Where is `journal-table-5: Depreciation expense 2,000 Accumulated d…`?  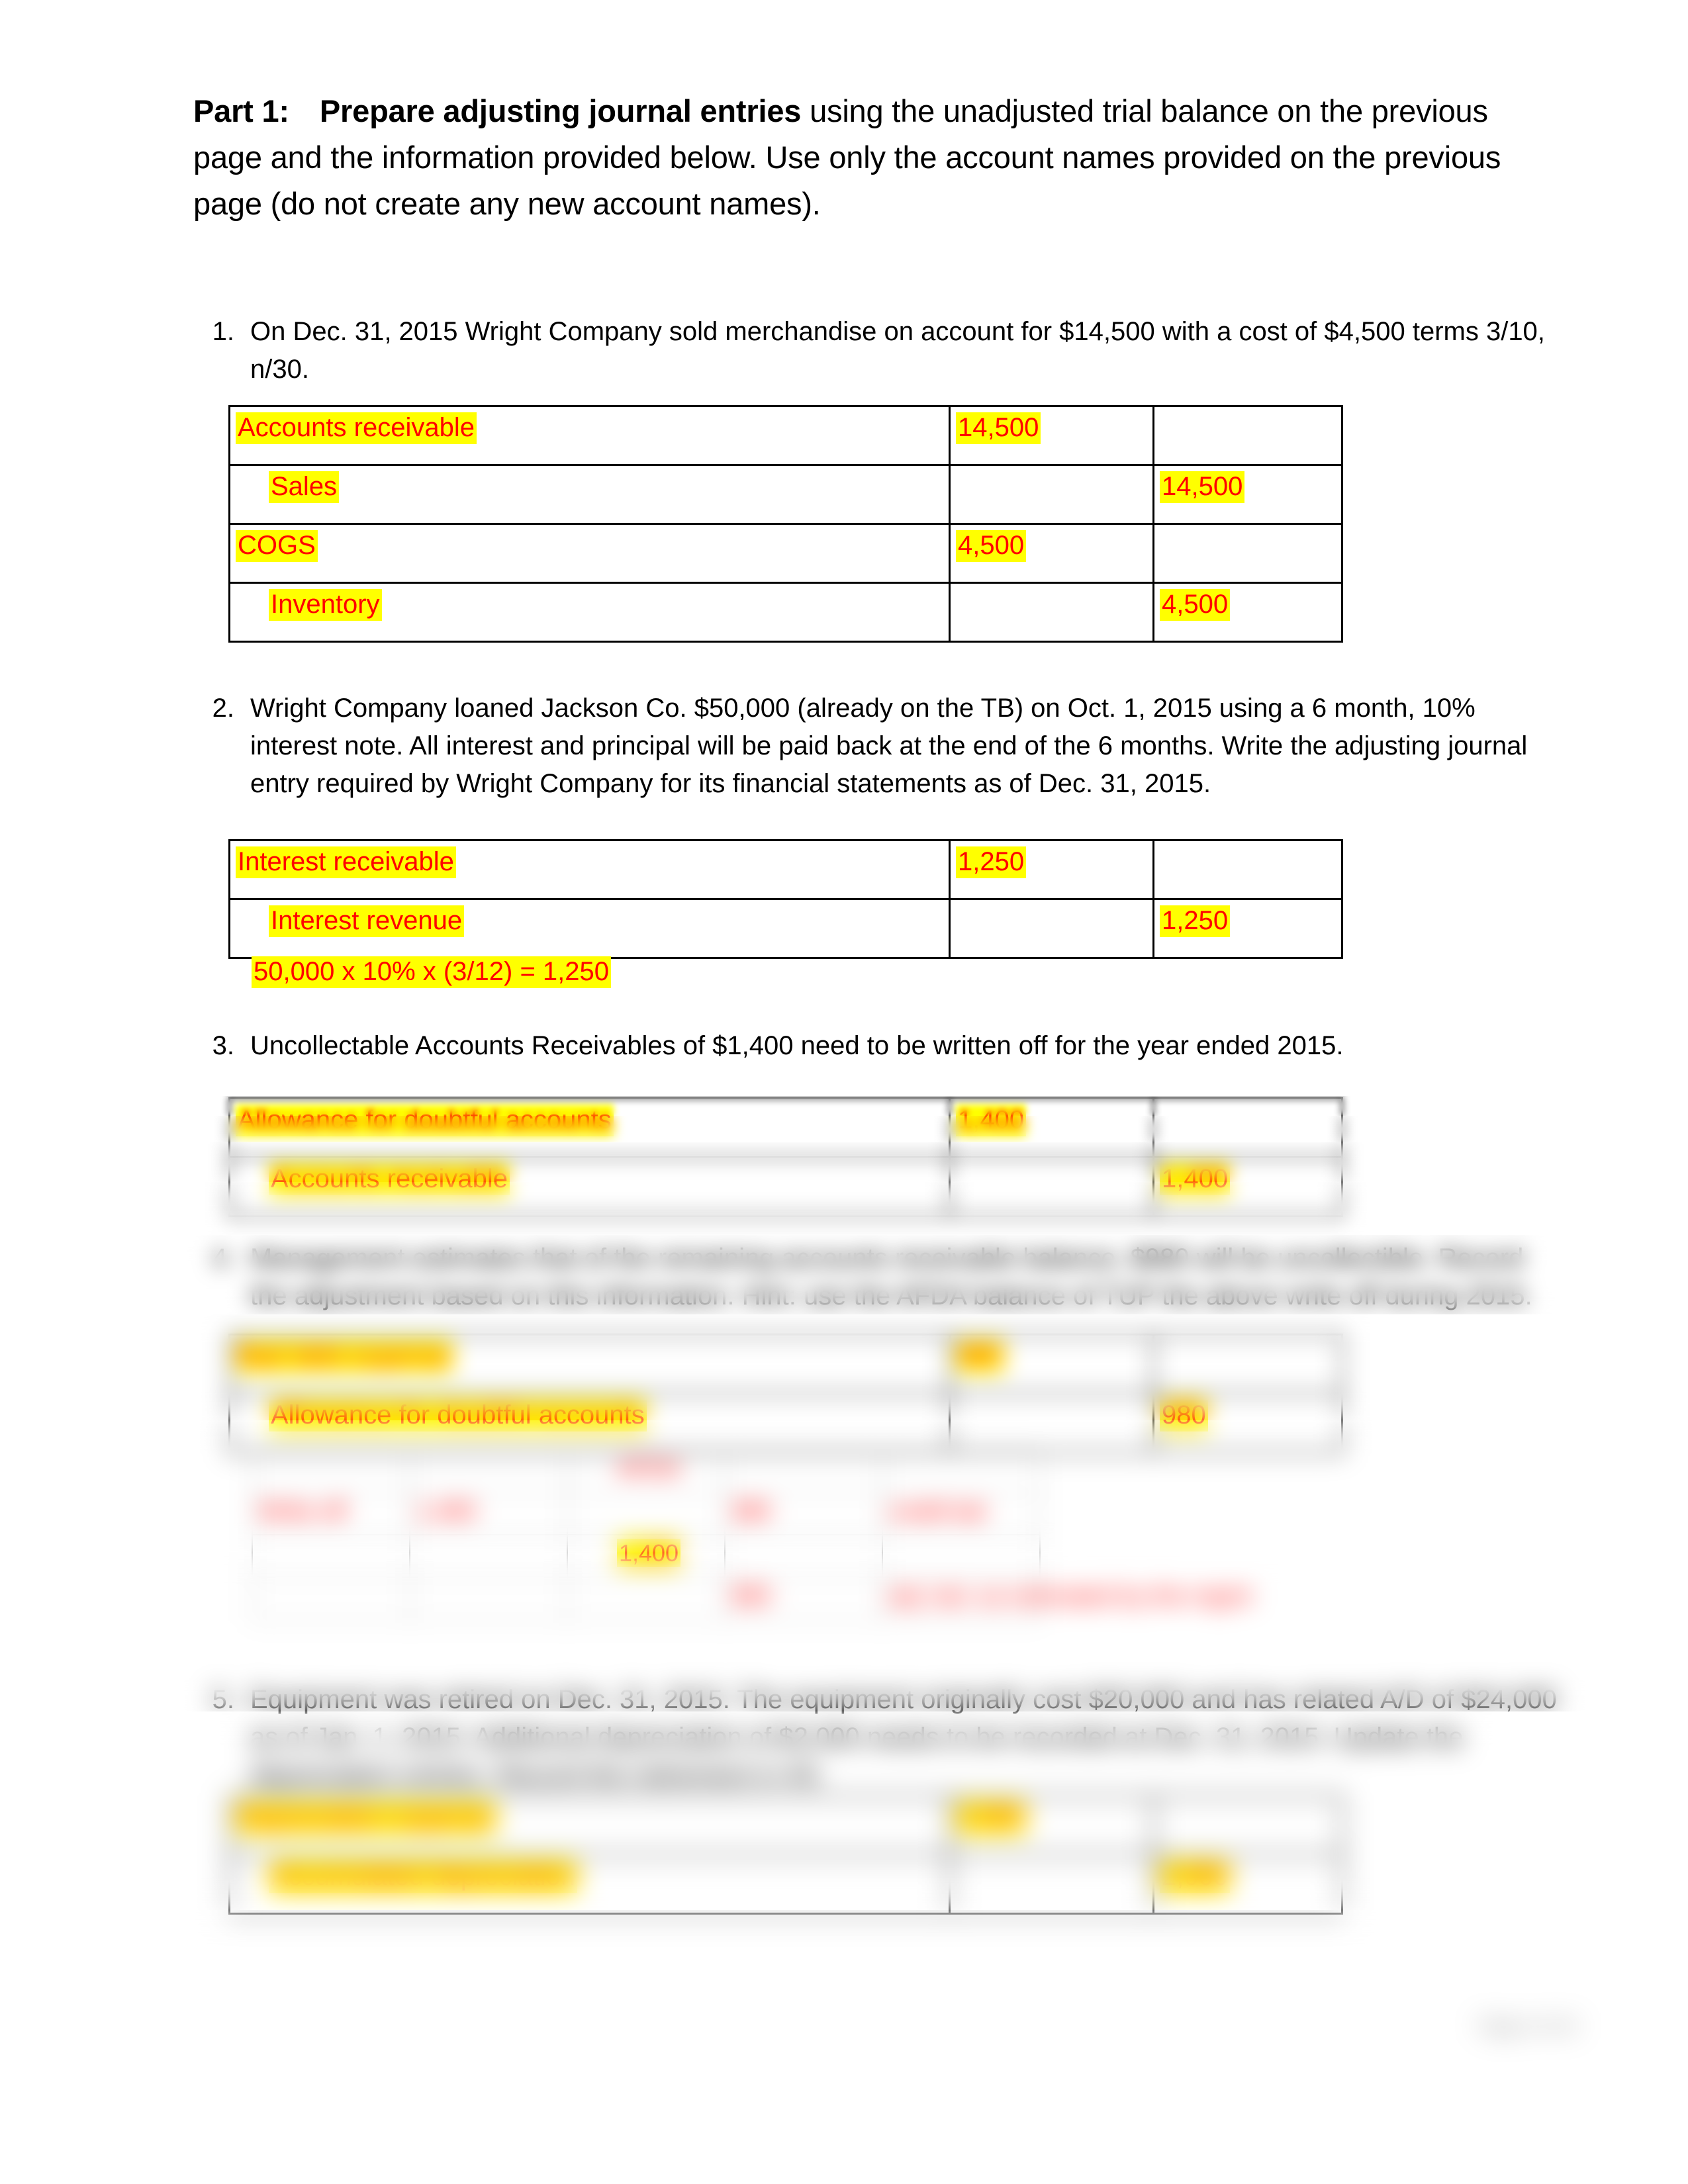
journal-table-5: Depreciation expense 2,000 Accumulated d… is located at coordinates (785, 1855).